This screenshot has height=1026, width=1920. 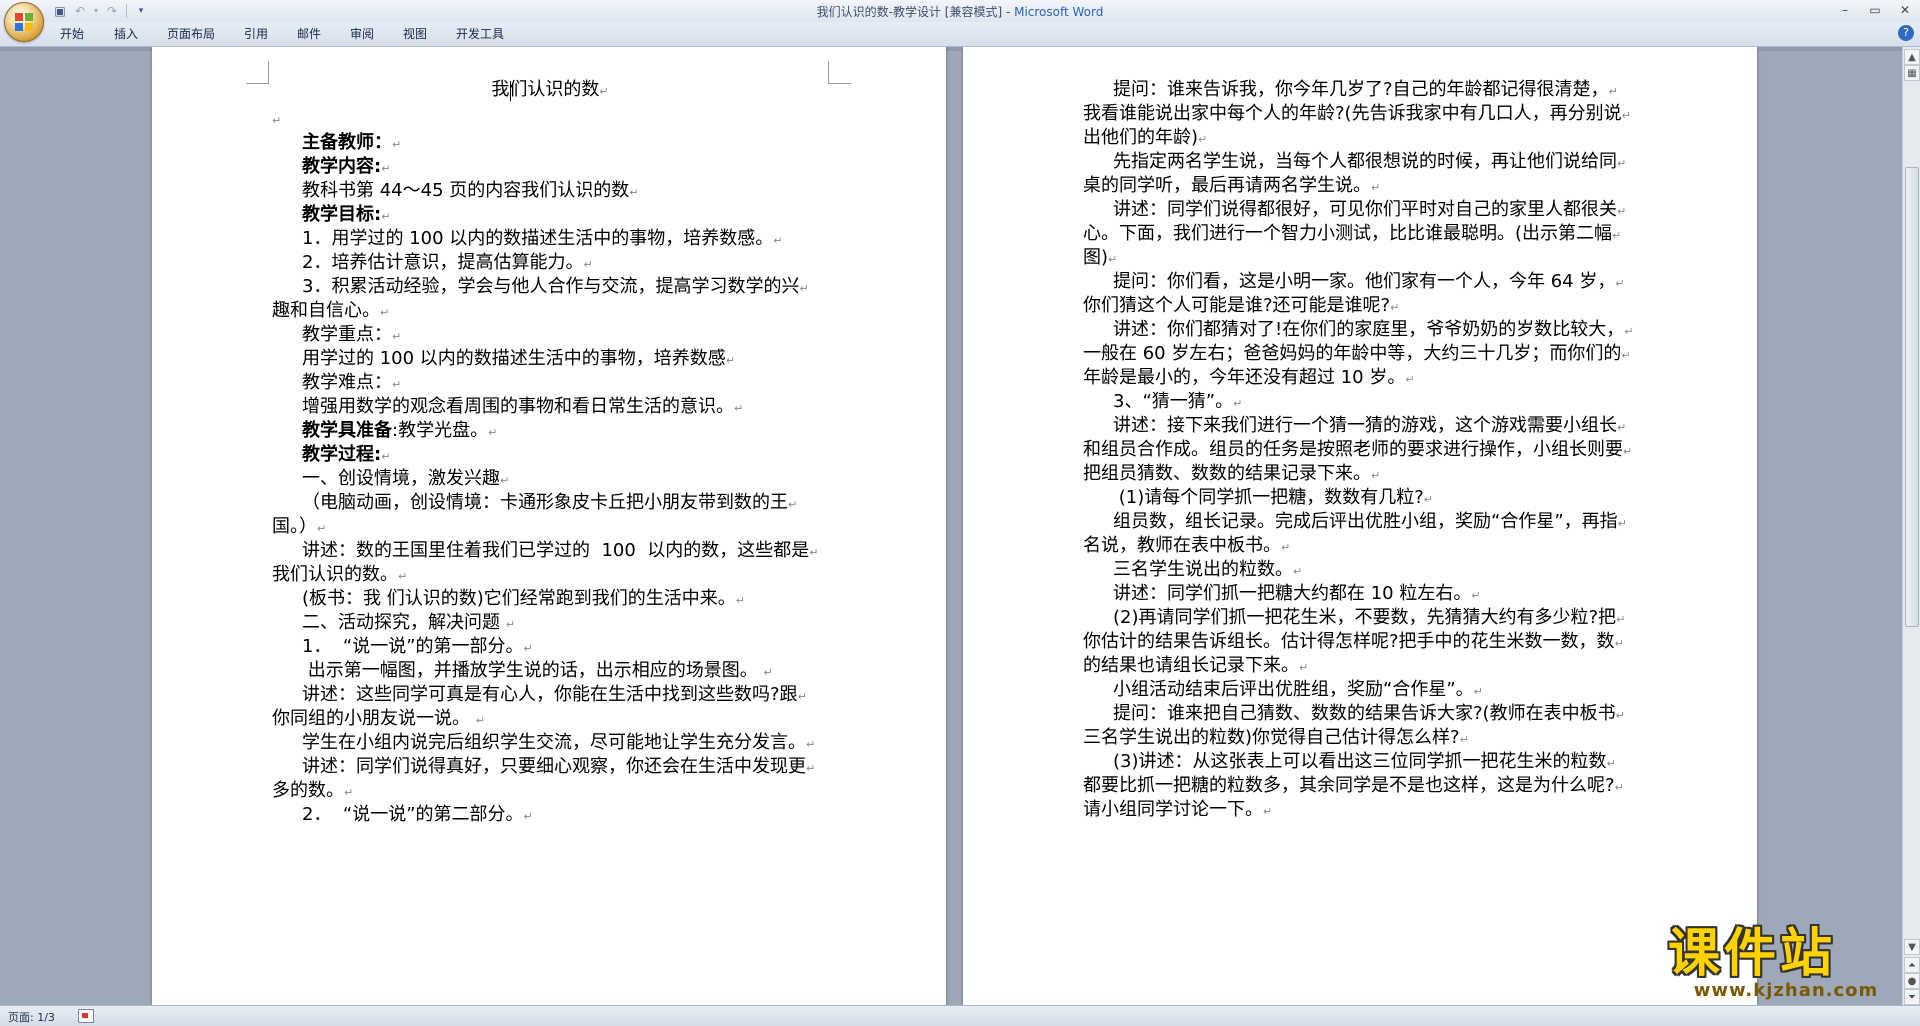 I want to click on line-text: 三名学生说出的粒数。, so click(x=1203, y=569).